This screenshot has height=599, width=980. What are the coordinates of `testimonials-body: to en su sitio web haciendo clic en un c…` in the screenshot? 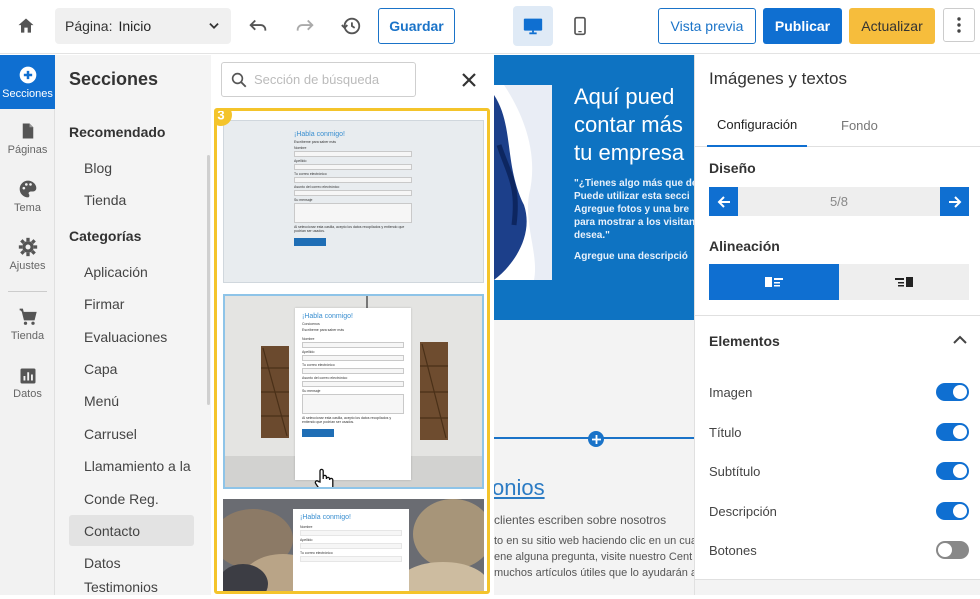 It's located at (594, 557).